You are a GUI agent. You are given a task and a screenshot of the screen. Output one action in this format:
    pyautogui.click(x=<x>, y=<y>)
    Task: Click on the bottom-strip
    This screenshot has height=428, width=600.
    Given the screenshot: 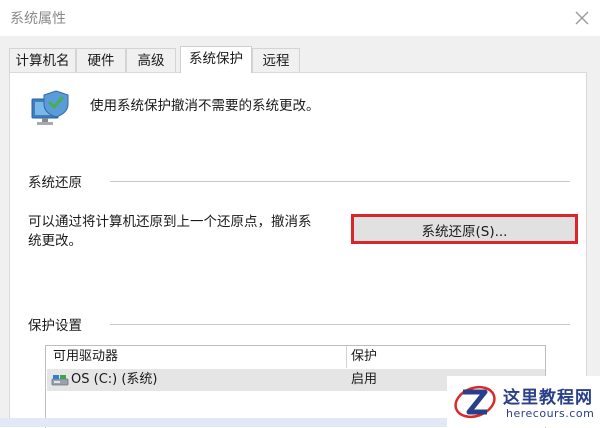 What is the action you would take?
    pyautogui.click(x=223, y=422)
    